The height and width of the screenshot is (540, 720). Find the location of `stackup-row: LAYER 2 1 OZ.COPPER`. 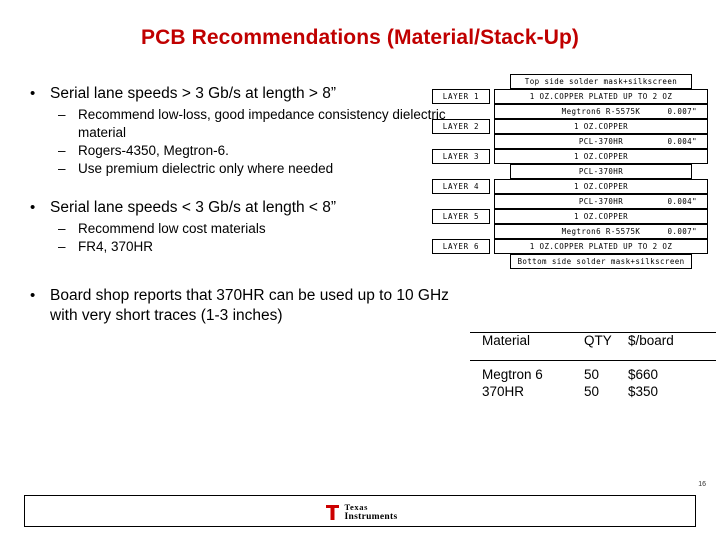

stackup-row: LAYER 2 1 OZ.COPPER is located at coordinates (570, 126).